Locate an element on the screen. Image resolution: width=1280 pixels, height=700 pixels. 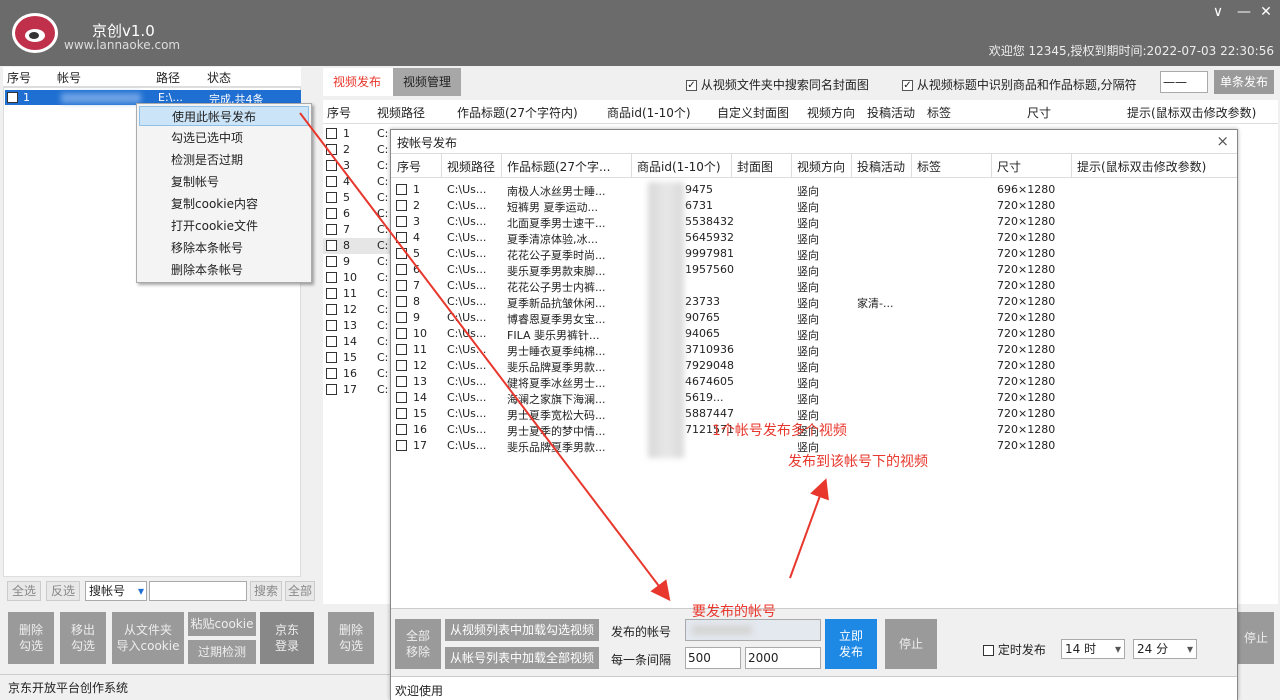
select-all-button: 全选 is located at coordinates (24, 591).